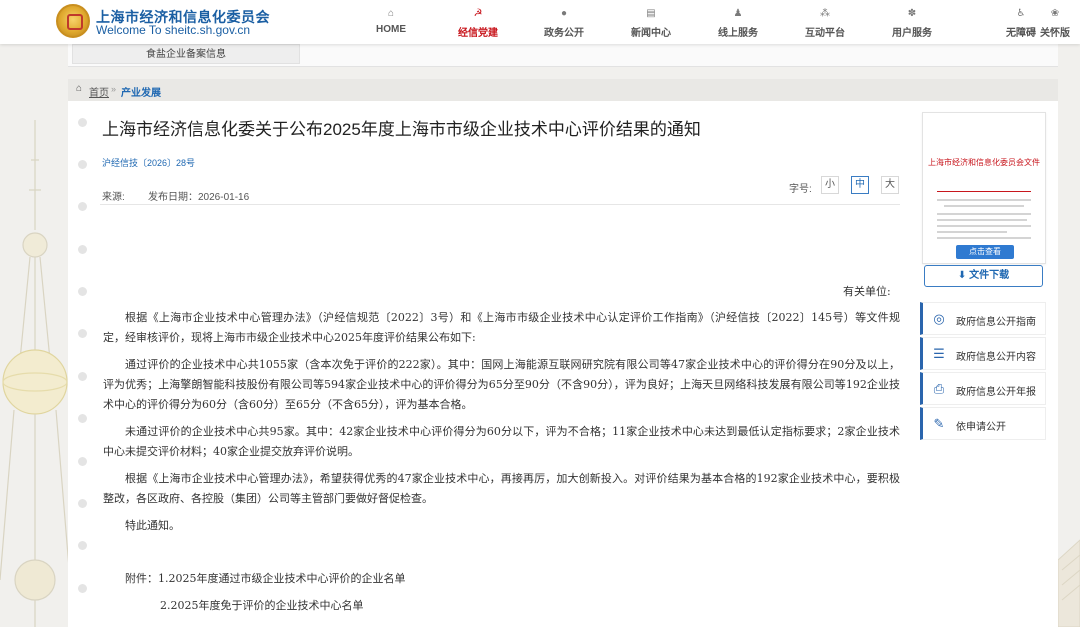 The image size is (1080, 627). I want to click on sidebar-item-disclosure-content: ☰ 政府信息公开内容, so click(983, 353).